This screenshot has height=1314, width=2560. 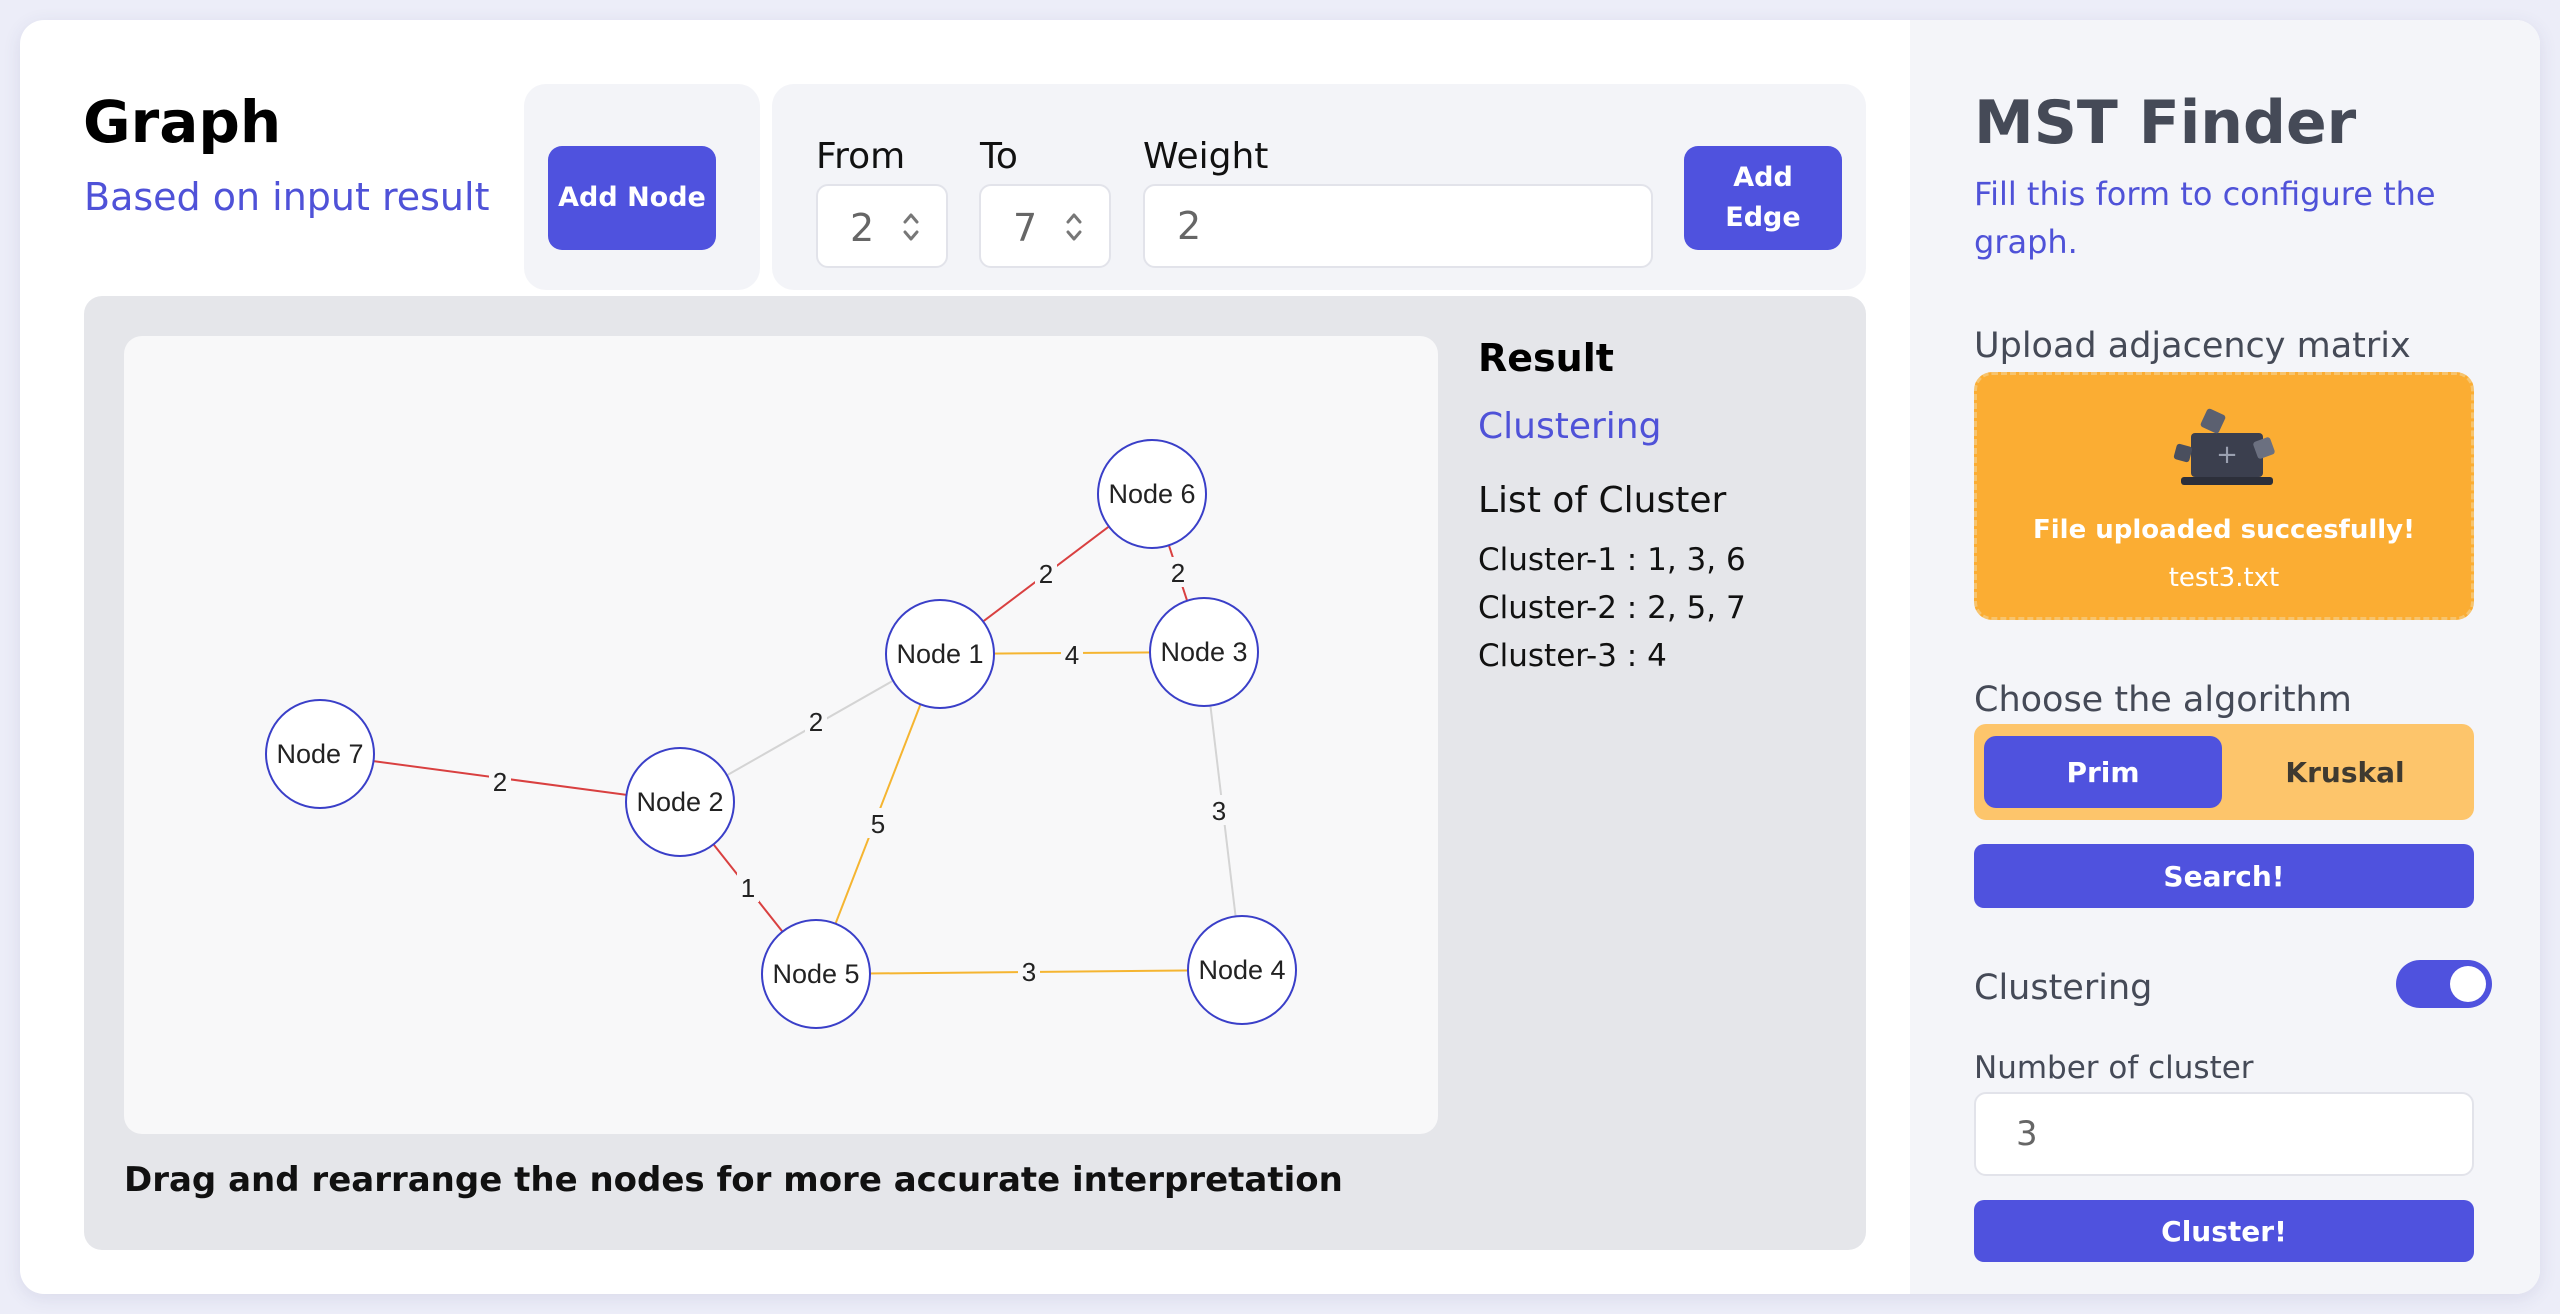 What do you see at coordinates (2468, 984) in the screenshot?
I see `toggle-knob` at bounding box center [2468, 984].